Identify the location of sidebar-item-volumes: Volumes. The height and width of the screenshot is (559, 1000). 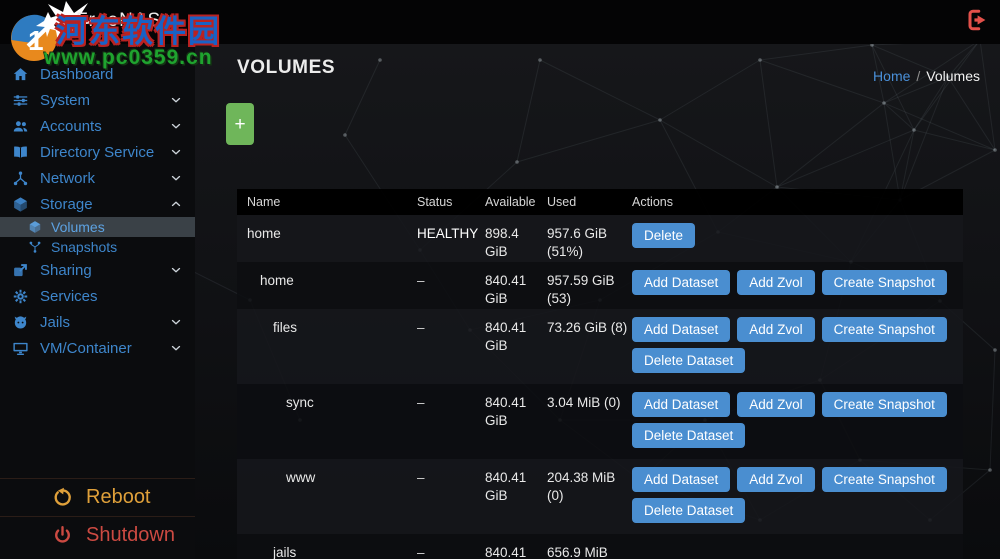
(97, 227).